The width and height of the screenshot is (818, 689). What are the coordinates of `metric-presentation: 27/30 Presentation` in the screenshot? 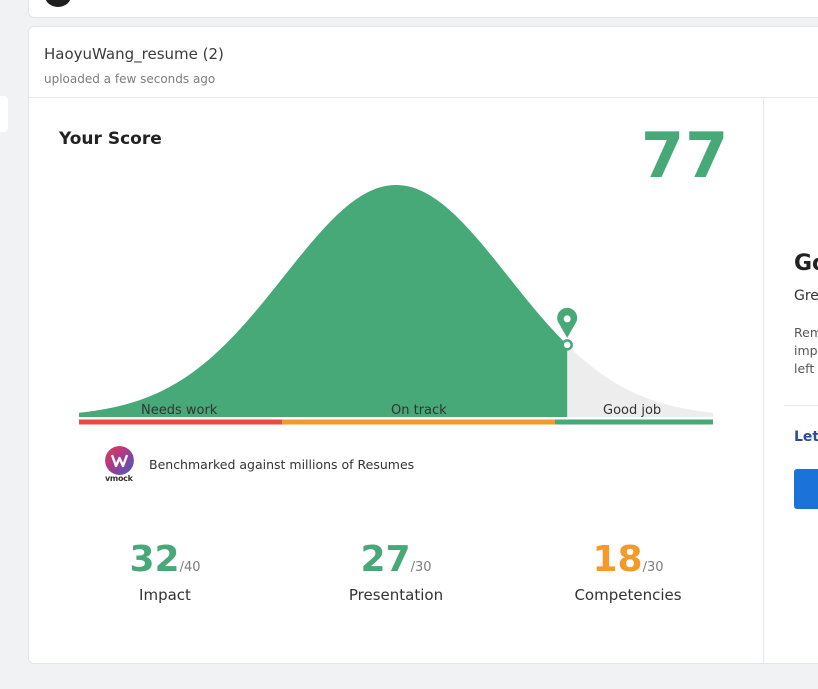 It's located at (396, 571).